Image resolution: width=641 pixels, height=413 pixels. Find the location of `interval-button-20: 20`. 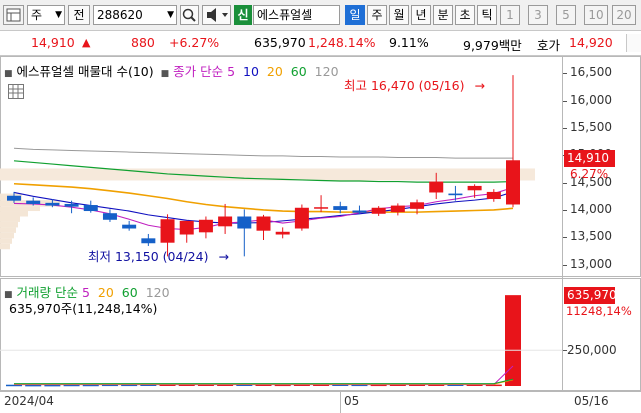

interval-button-20: 20 is located at coordinates (624, 15).